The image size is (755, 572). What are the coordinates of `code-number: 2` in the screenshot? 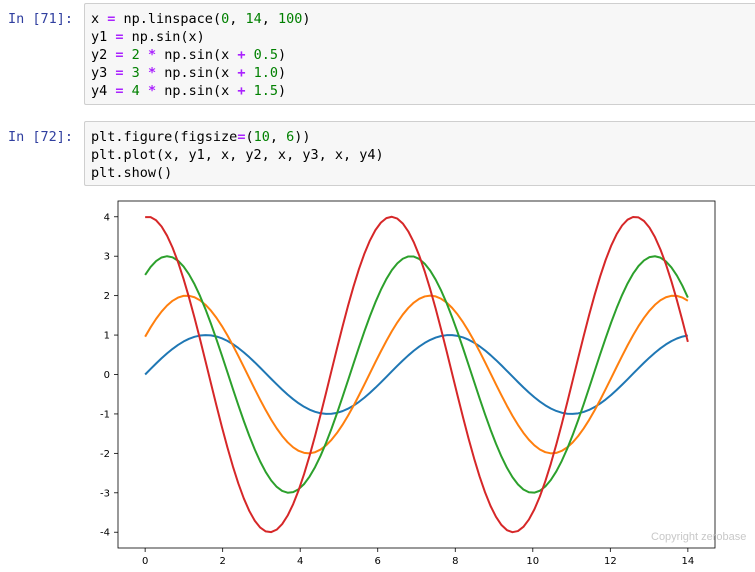 It's located at (135, 55).